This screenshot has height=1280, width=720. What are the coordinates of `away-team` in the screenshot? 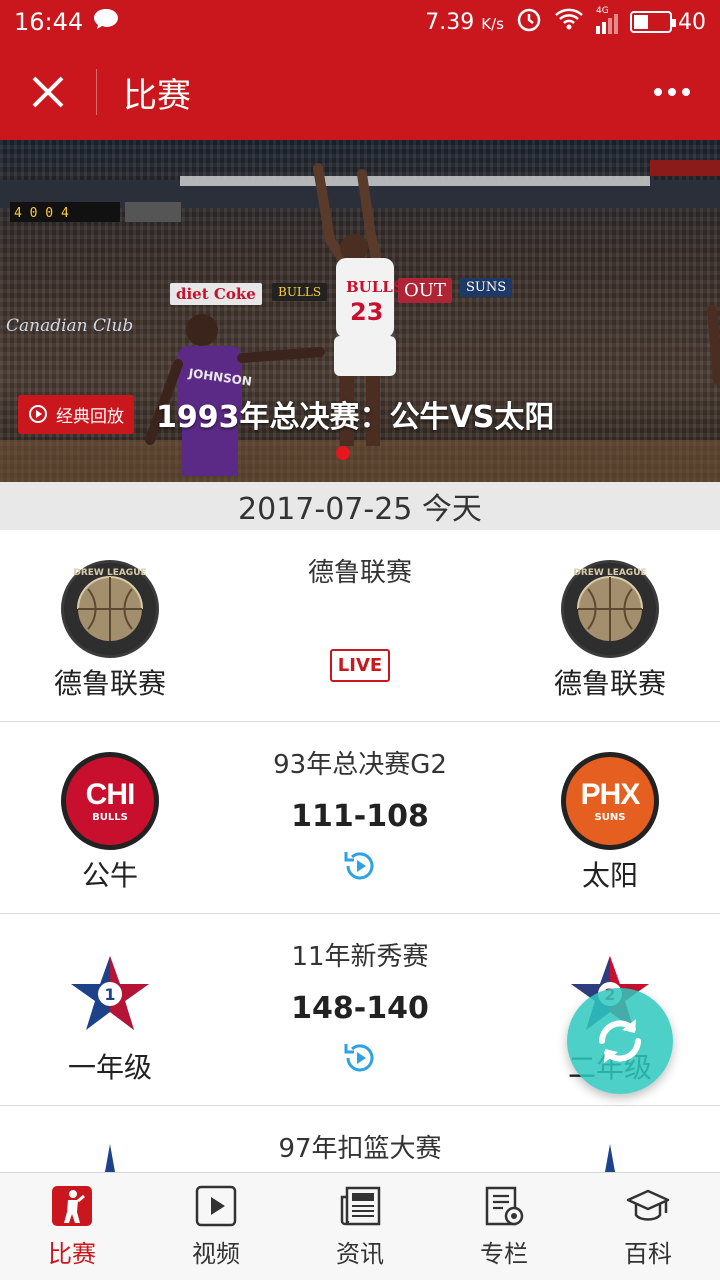 It's located at (610, 1157).